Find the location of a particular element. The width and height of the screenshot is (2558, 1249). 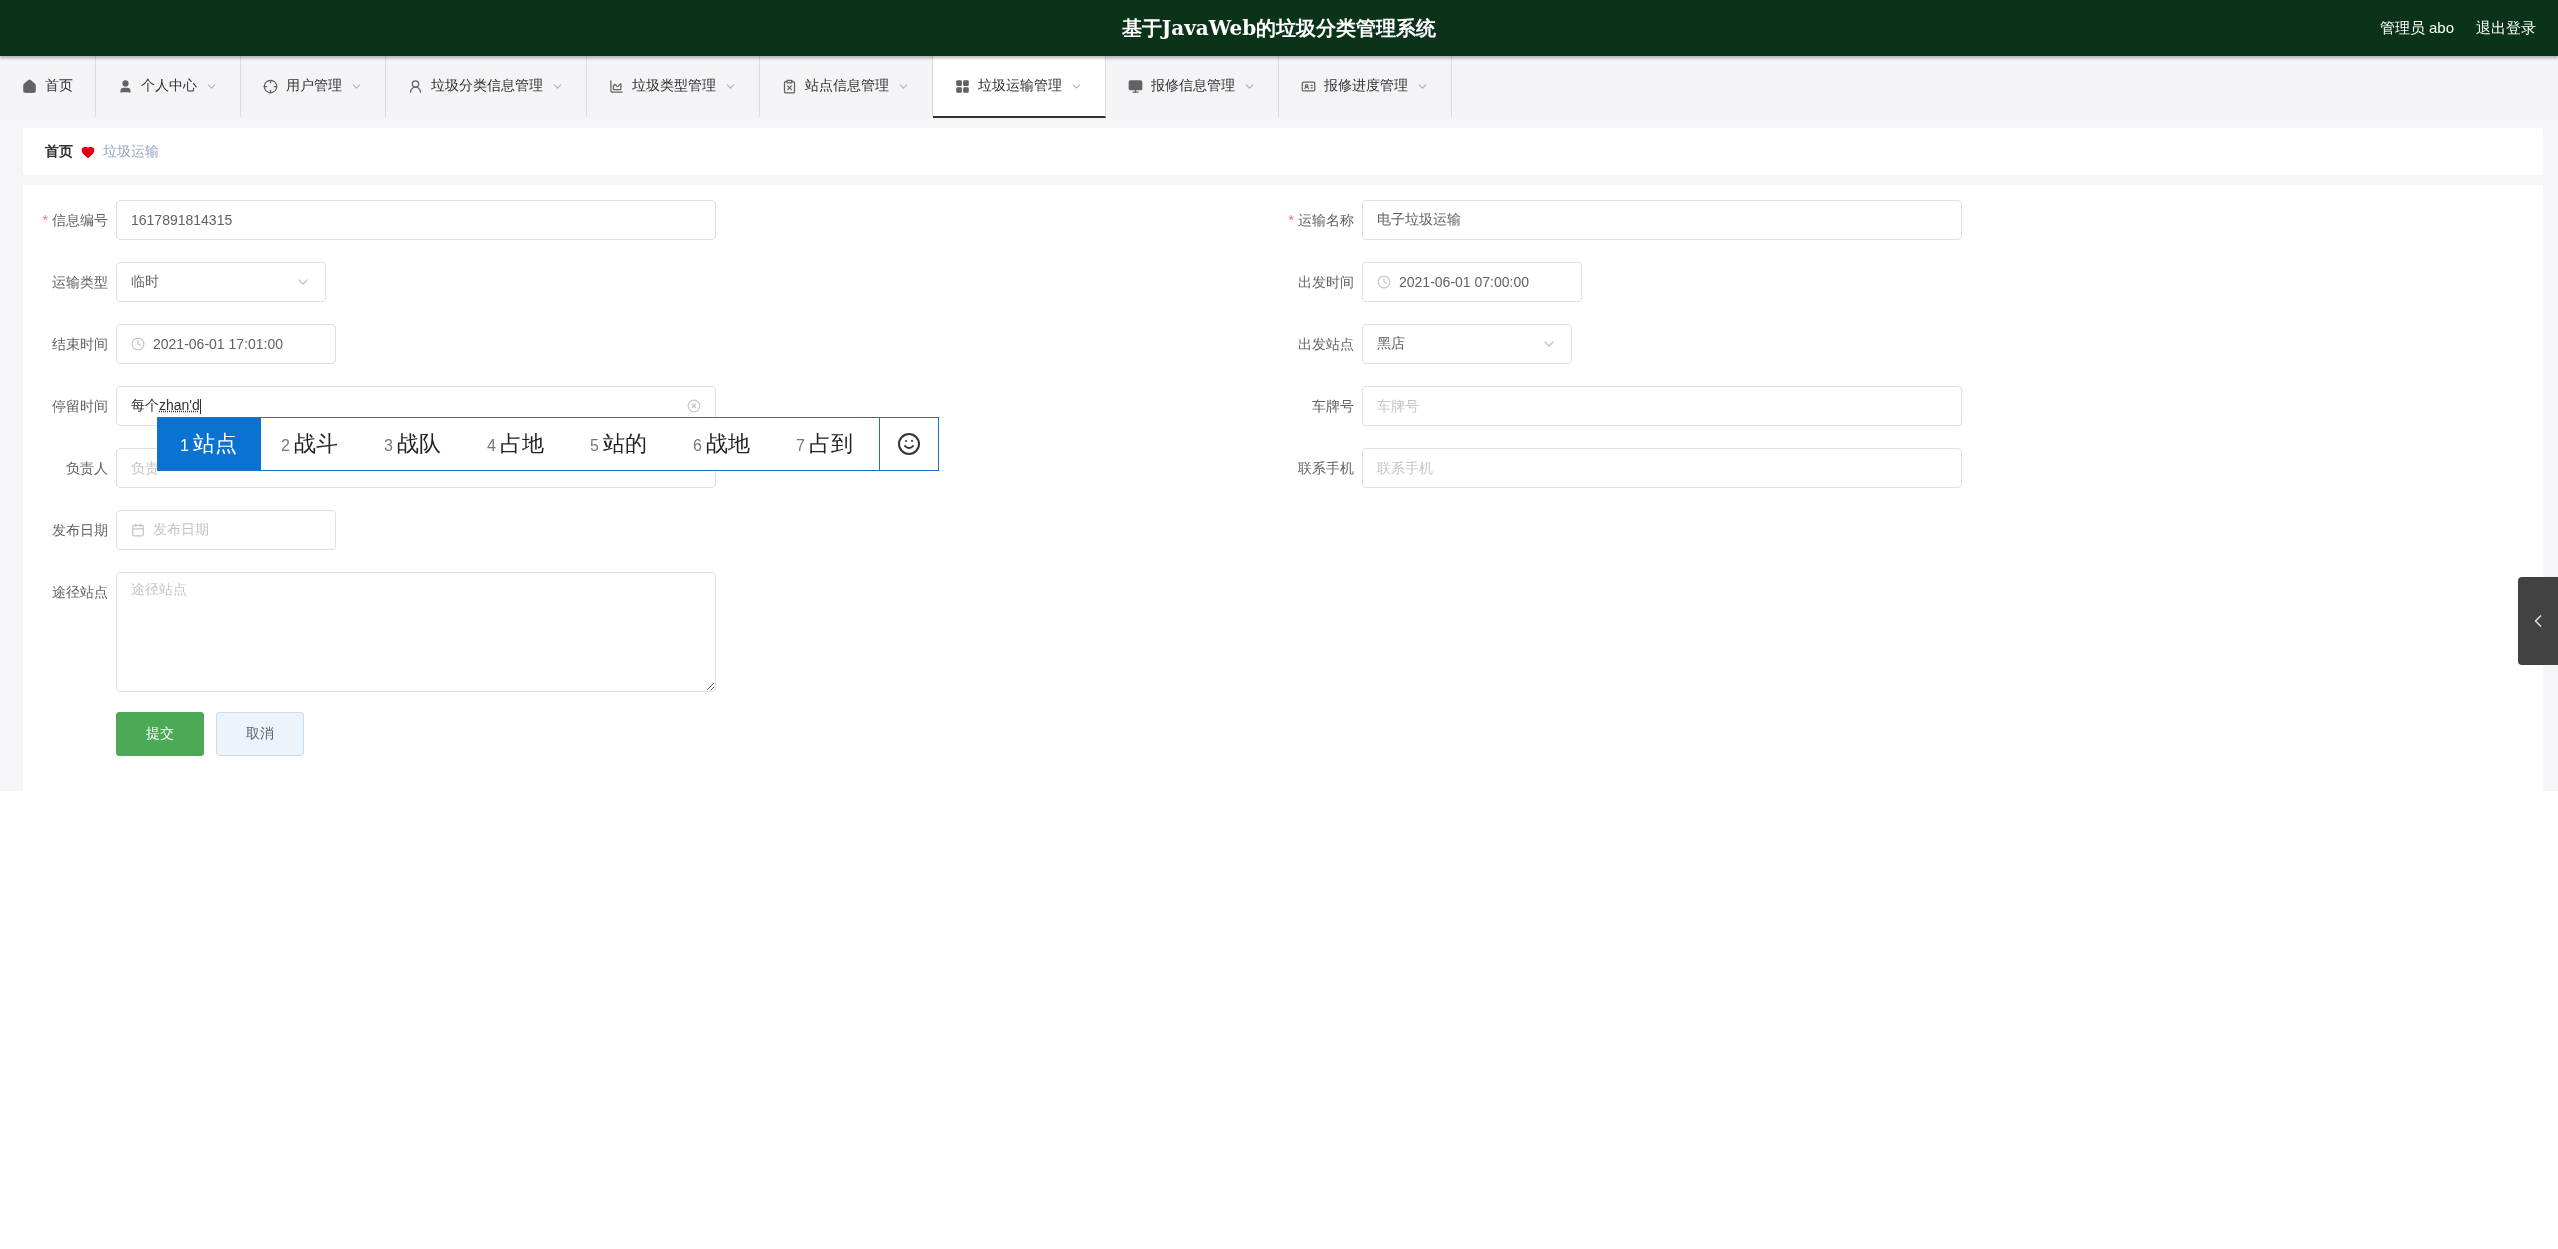

logout-link: 退出登录 is located at coordinates (2506, 28).